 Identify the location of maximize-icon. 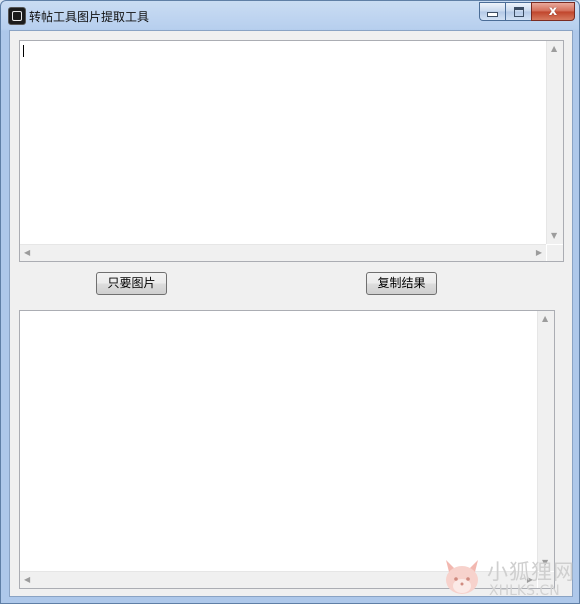
(518, 11).